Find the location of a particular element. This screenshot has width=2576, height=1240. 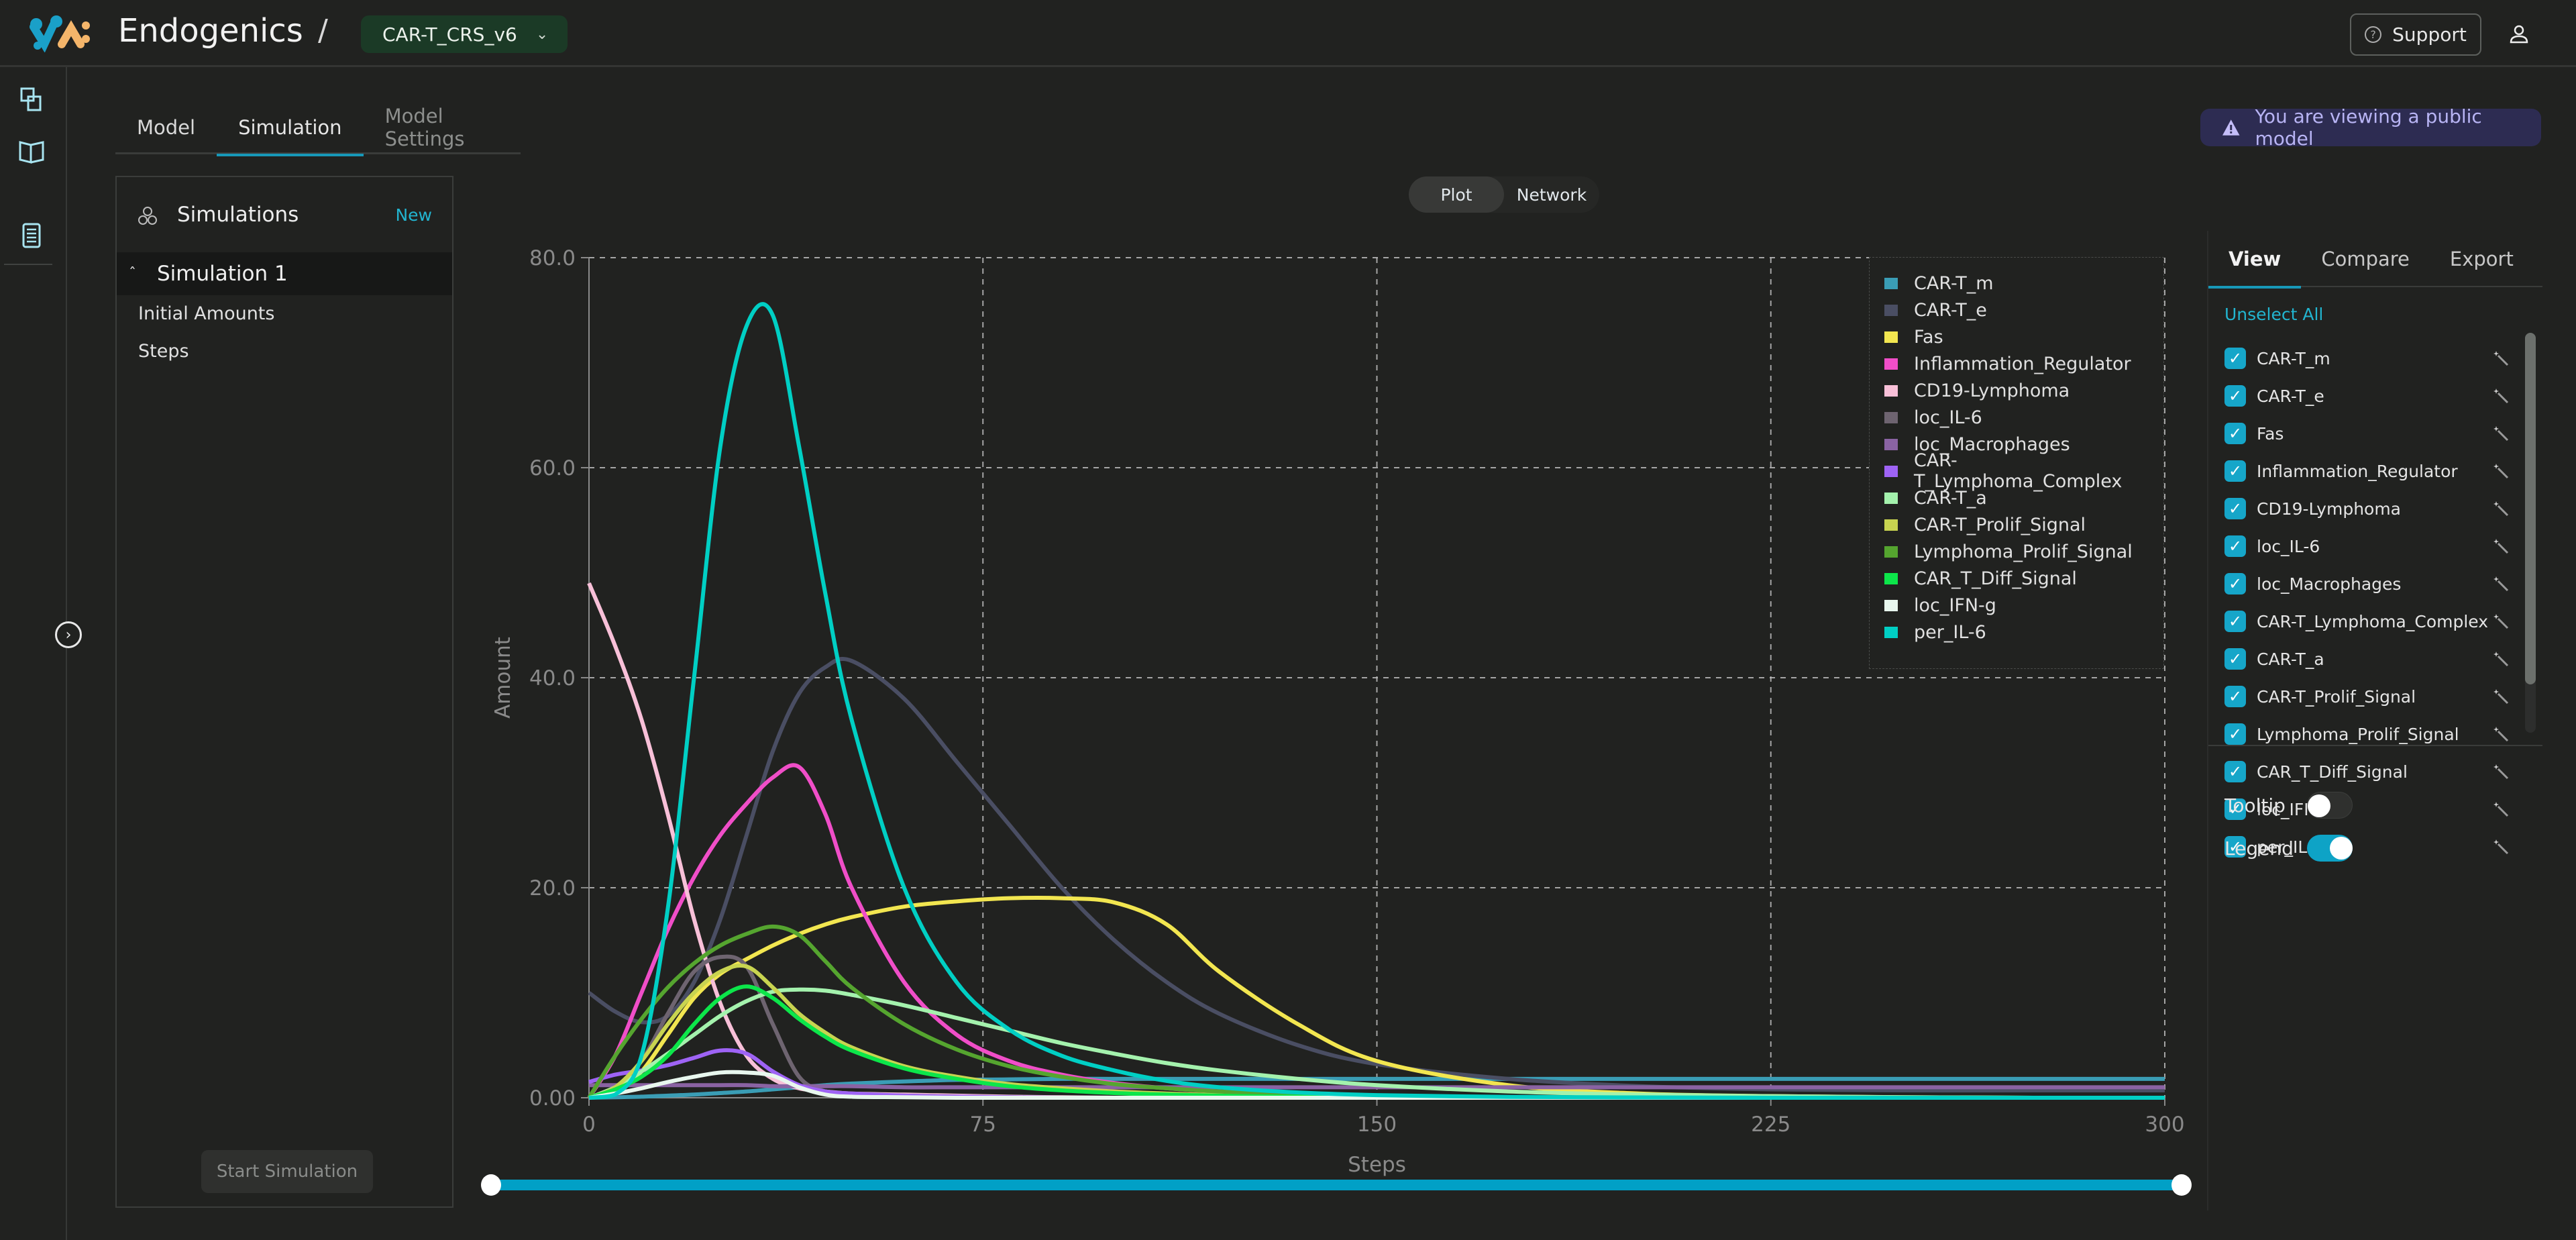

x-tick-label: 150 is located at coordinates (1377, 1125).